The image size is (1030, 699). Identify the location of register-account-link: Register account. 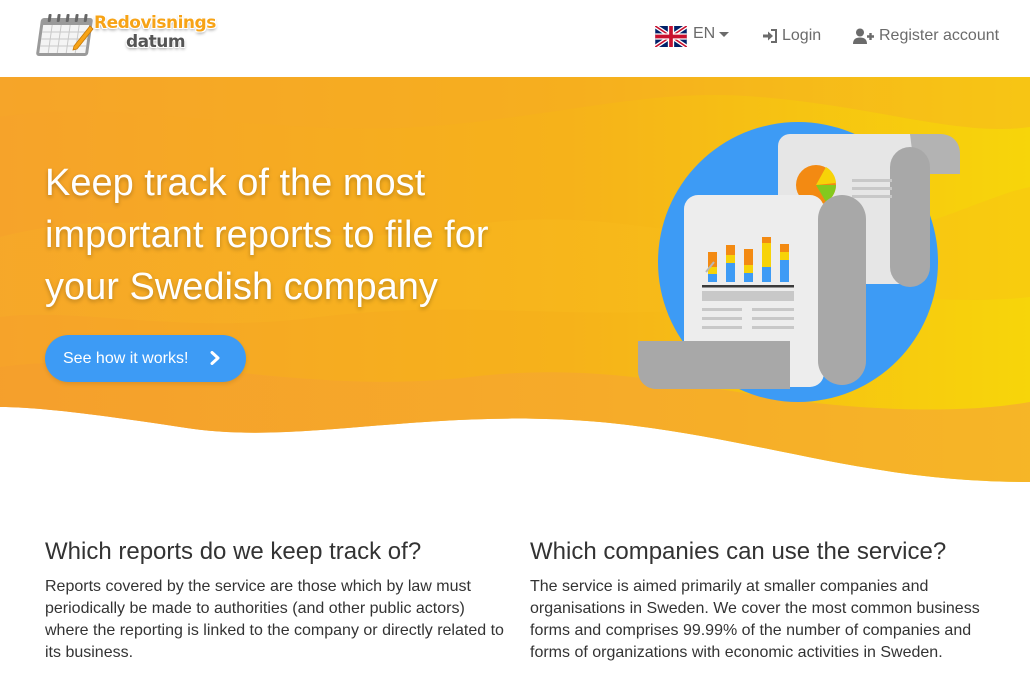
(926, 36).